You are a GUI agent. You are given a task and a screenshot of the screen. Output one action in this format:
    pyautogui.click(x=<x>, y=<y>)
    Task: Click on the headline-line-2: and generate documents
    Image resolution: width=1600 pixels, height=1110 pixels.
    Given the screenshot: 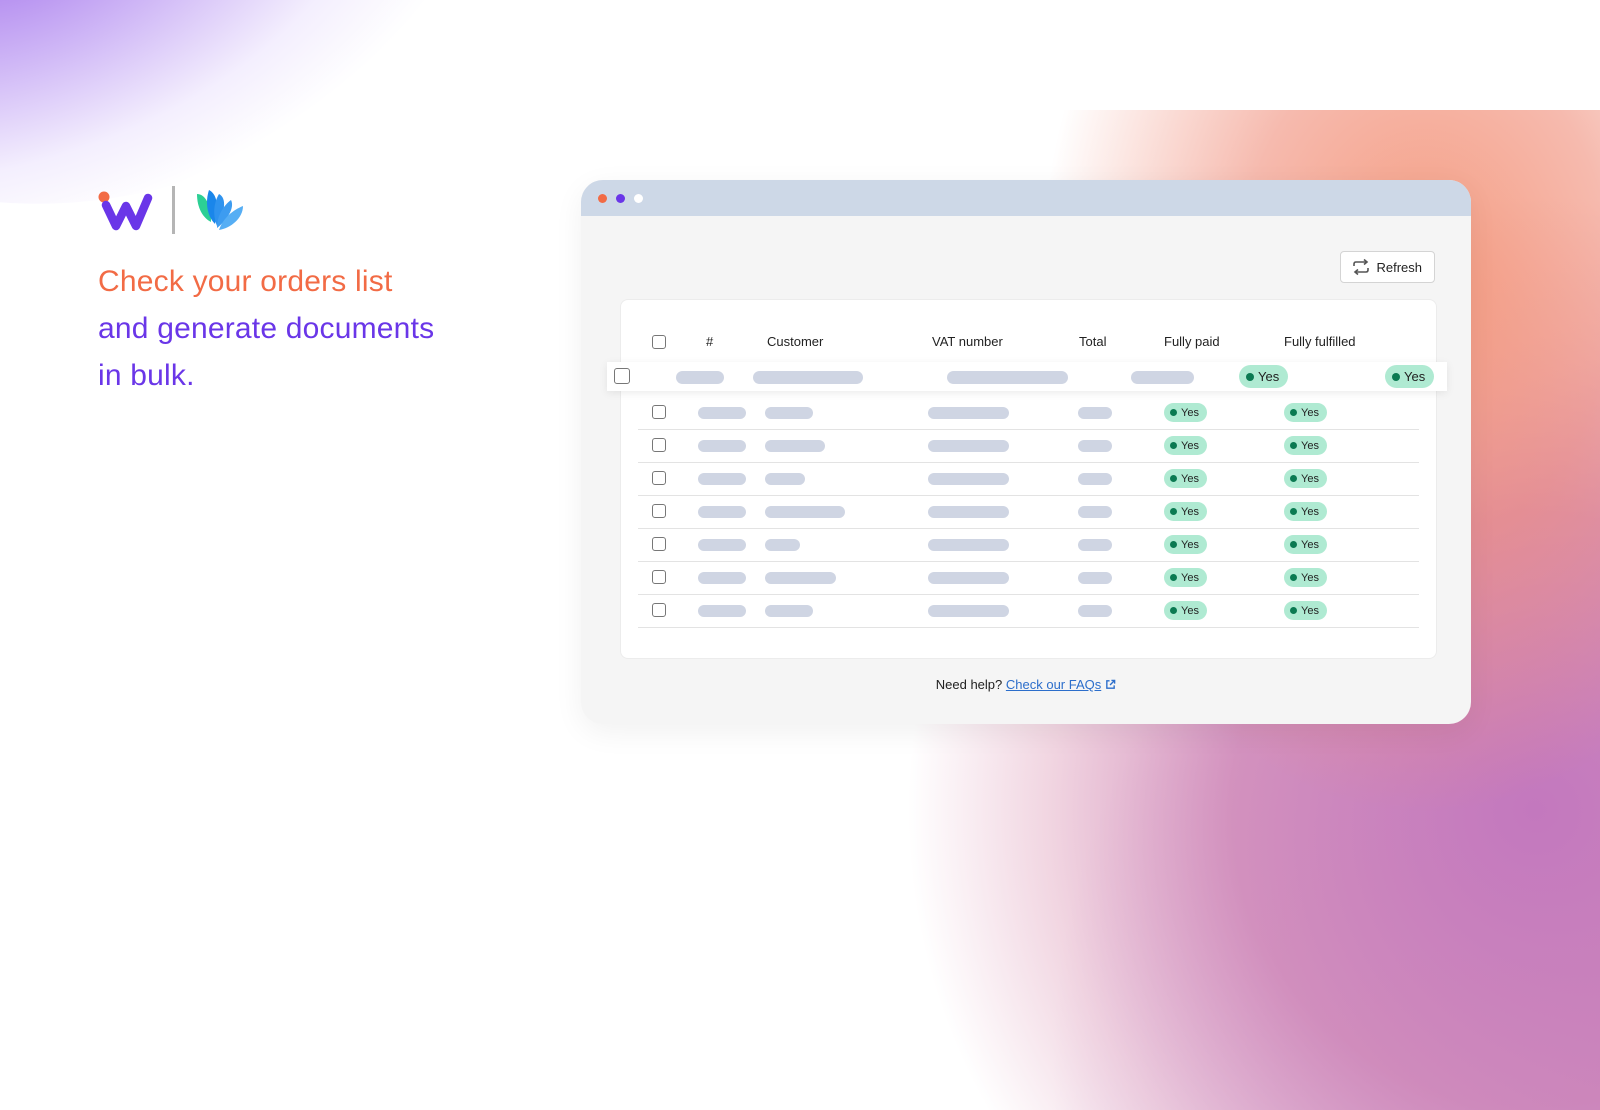 What is the action you would take?
    pyautogui.click(x=266, y=328)
    